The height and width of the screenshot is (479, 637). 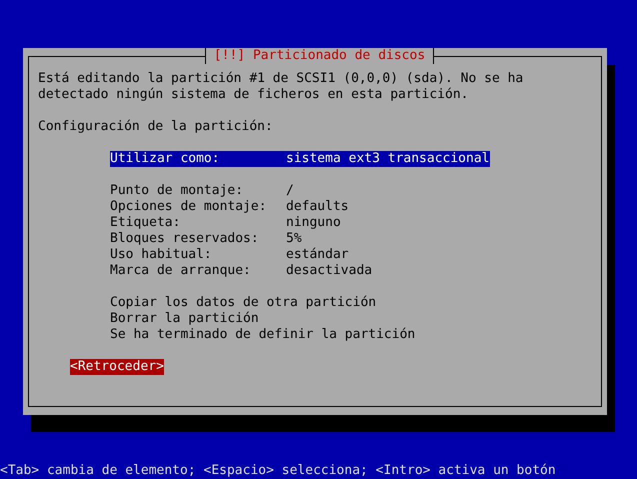 I want to click on menu-item: Punto de montaje: /, so click(x=202, y=191).